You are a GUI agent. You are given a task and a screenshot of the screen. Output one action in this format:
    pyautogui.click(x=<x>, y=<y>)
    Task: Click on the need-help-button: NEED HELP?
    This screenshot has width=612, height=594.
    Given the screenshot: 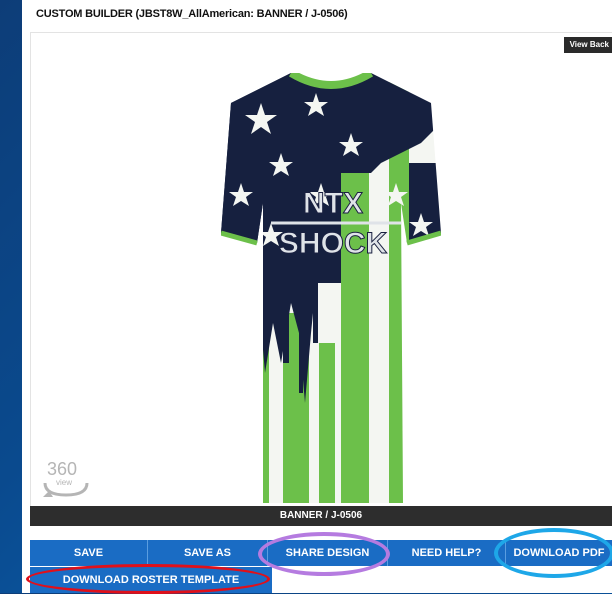 What is the action you would take?
    pyautogui.click(x=447, y=553)
    